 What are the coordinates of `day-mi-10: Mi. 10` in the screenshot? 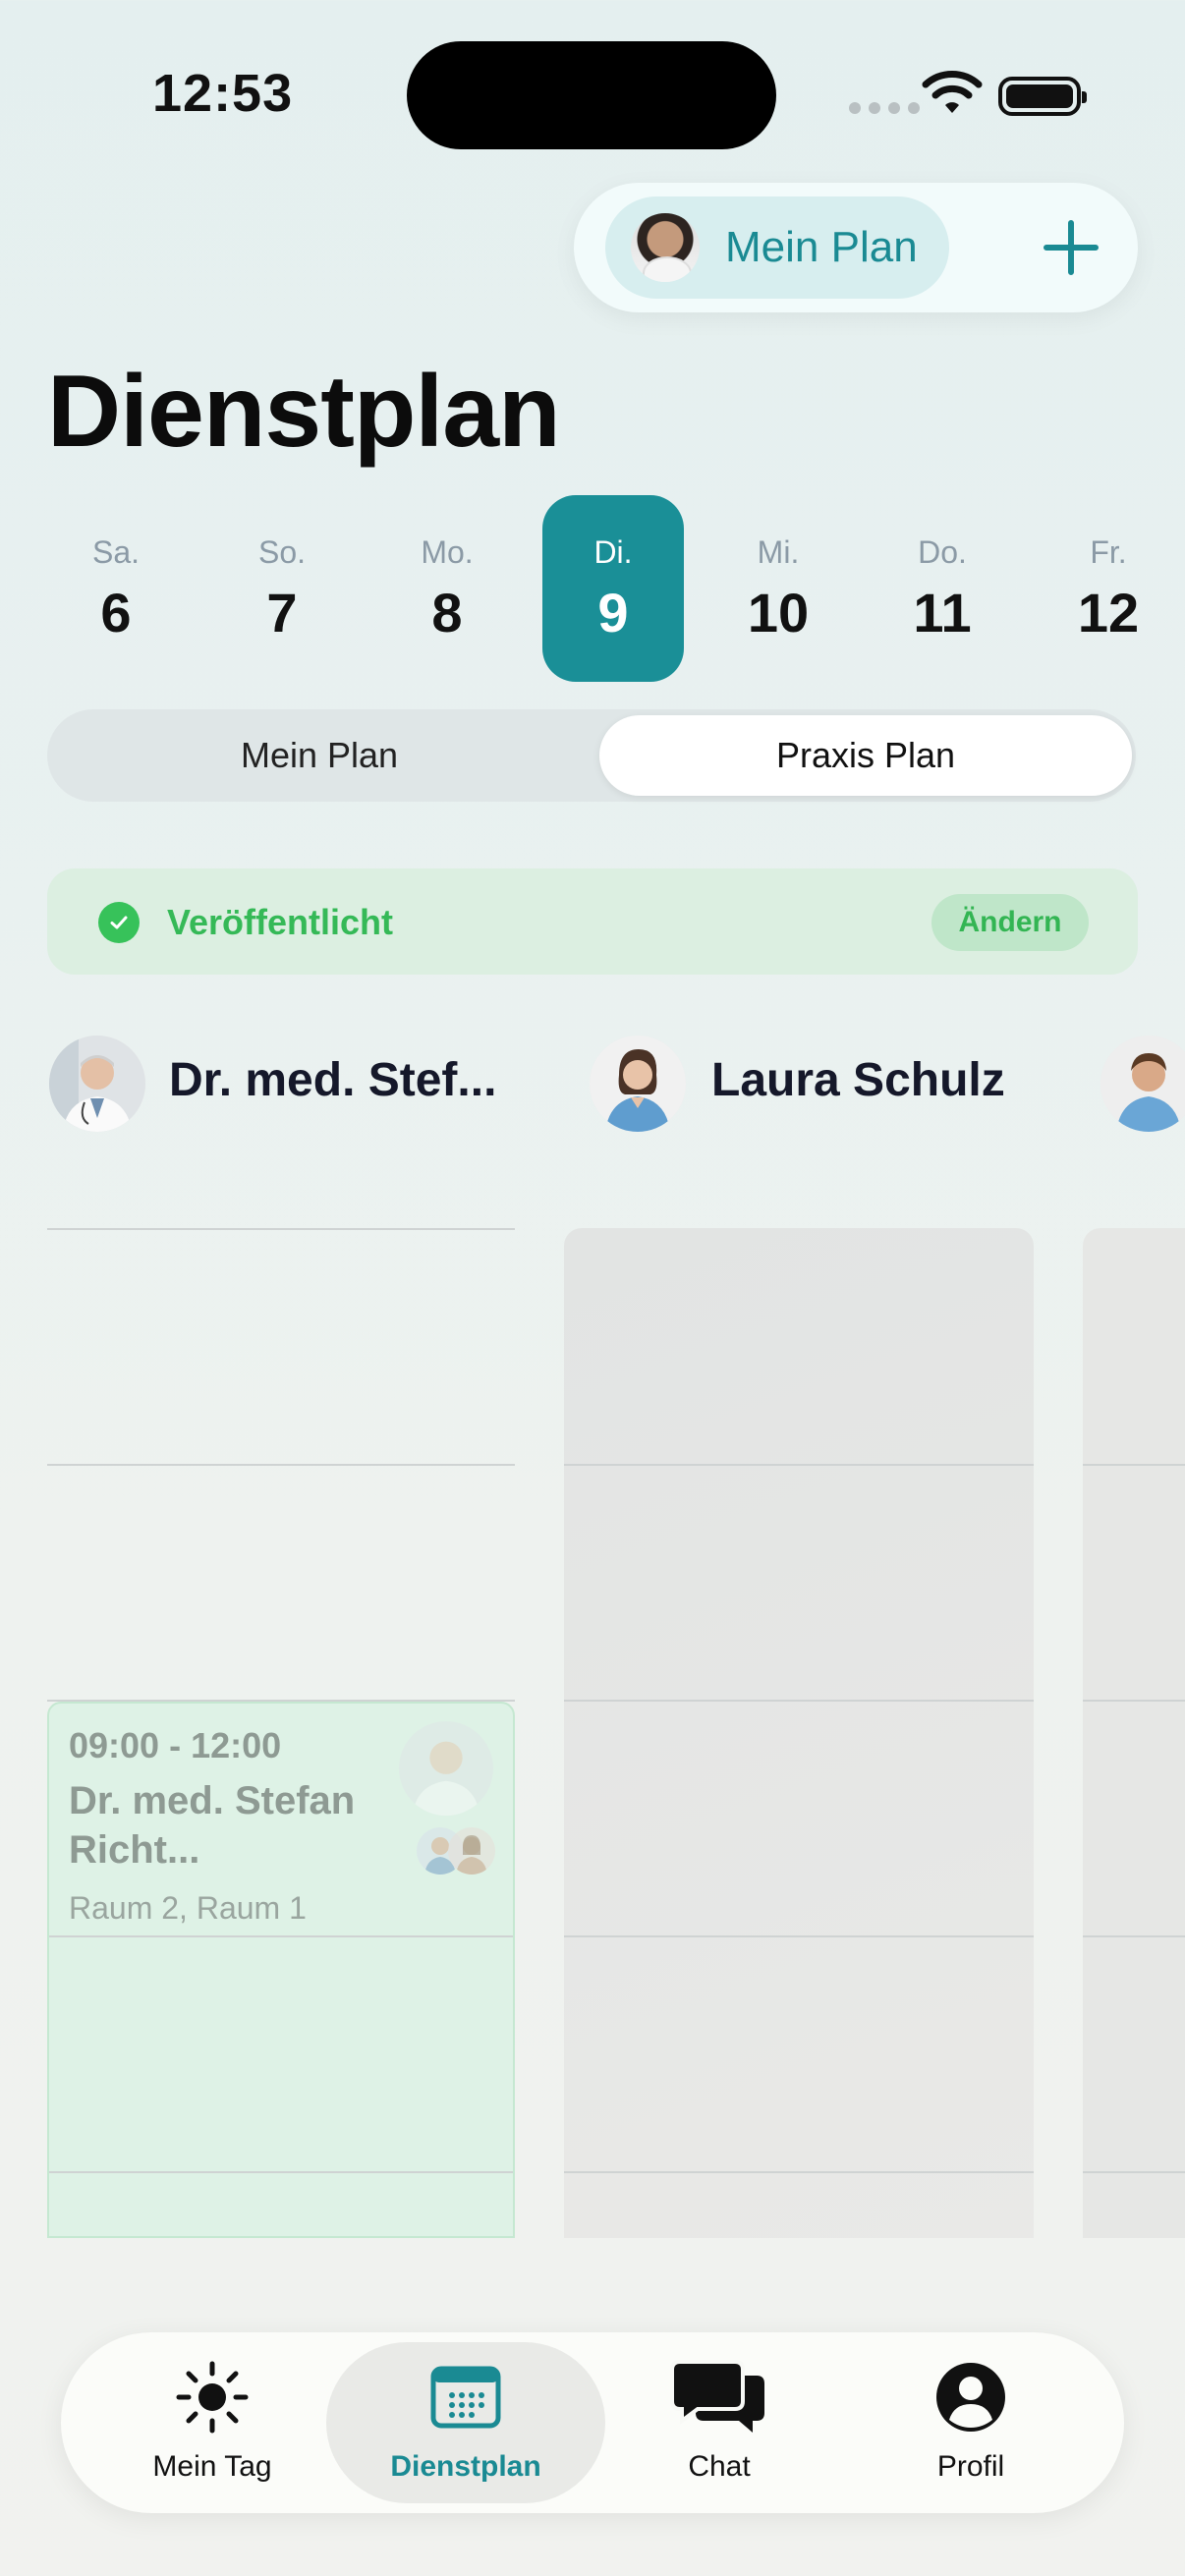 It's located at (778, 588).